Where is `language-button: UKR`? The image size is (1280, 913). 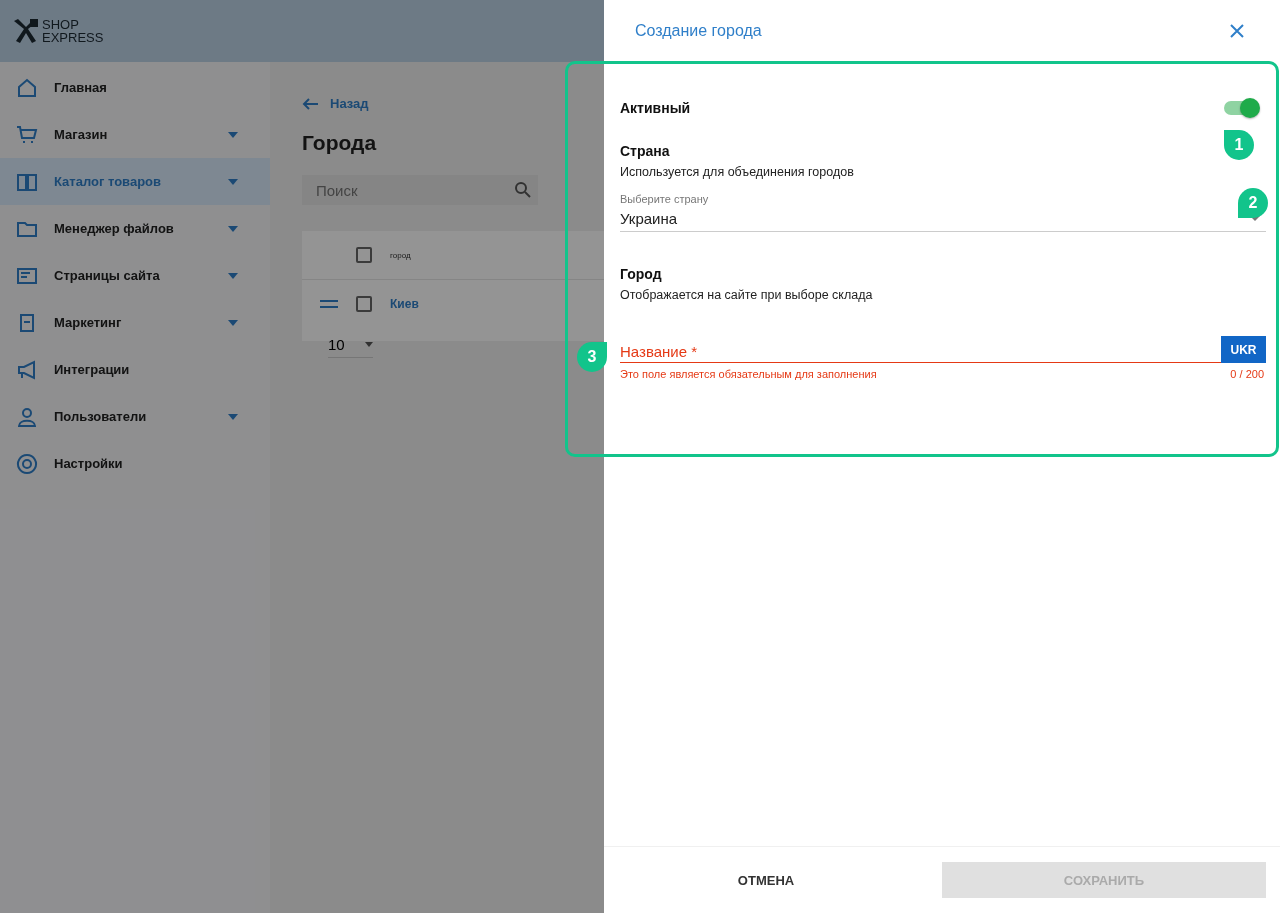
language-button: UKR is located at coordinates (1243, 349).